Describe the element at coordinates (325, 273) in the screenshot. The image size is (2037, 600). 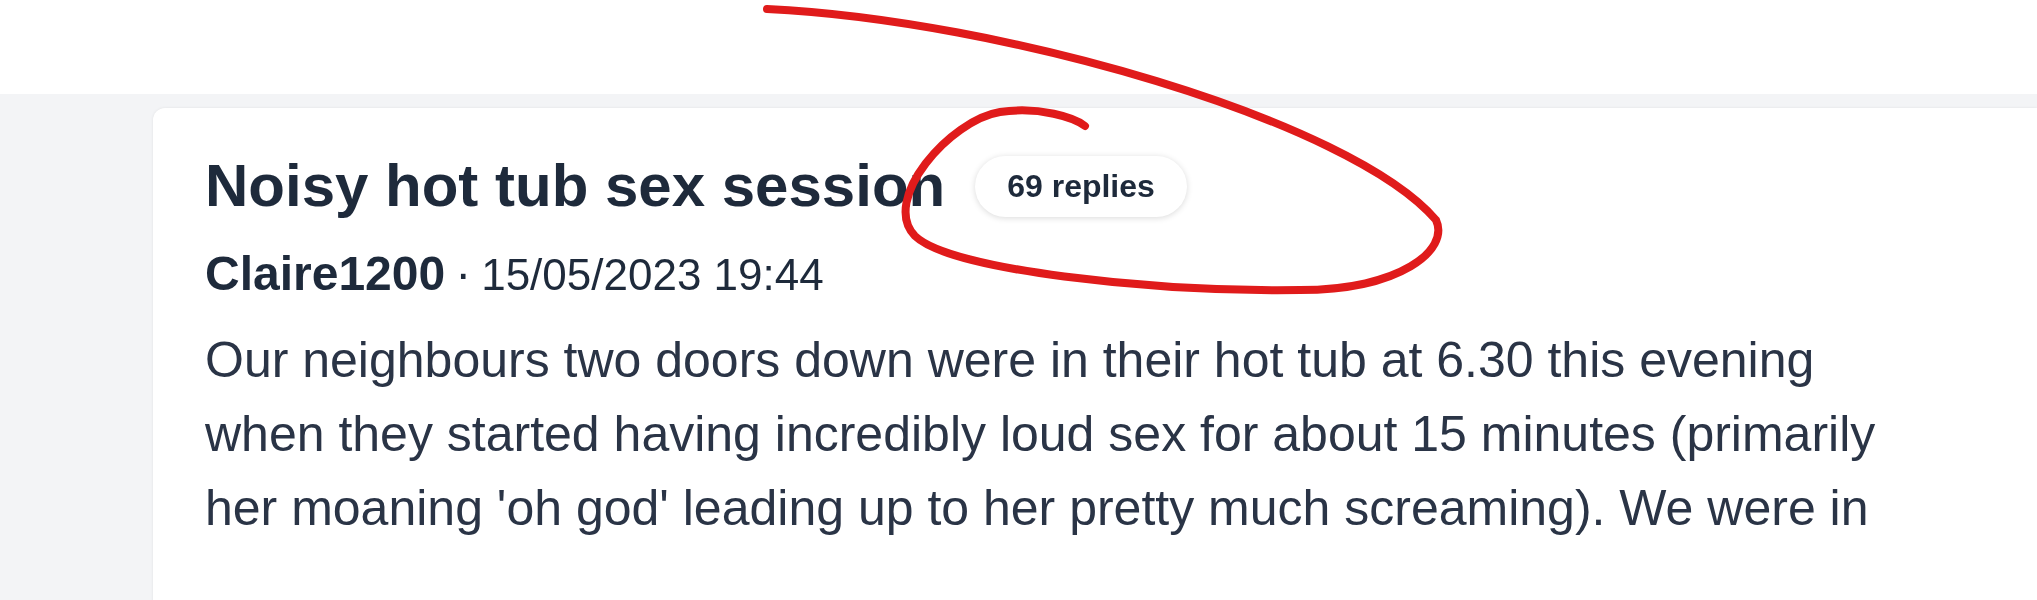
I see `author-name: Claire1200` at that location.